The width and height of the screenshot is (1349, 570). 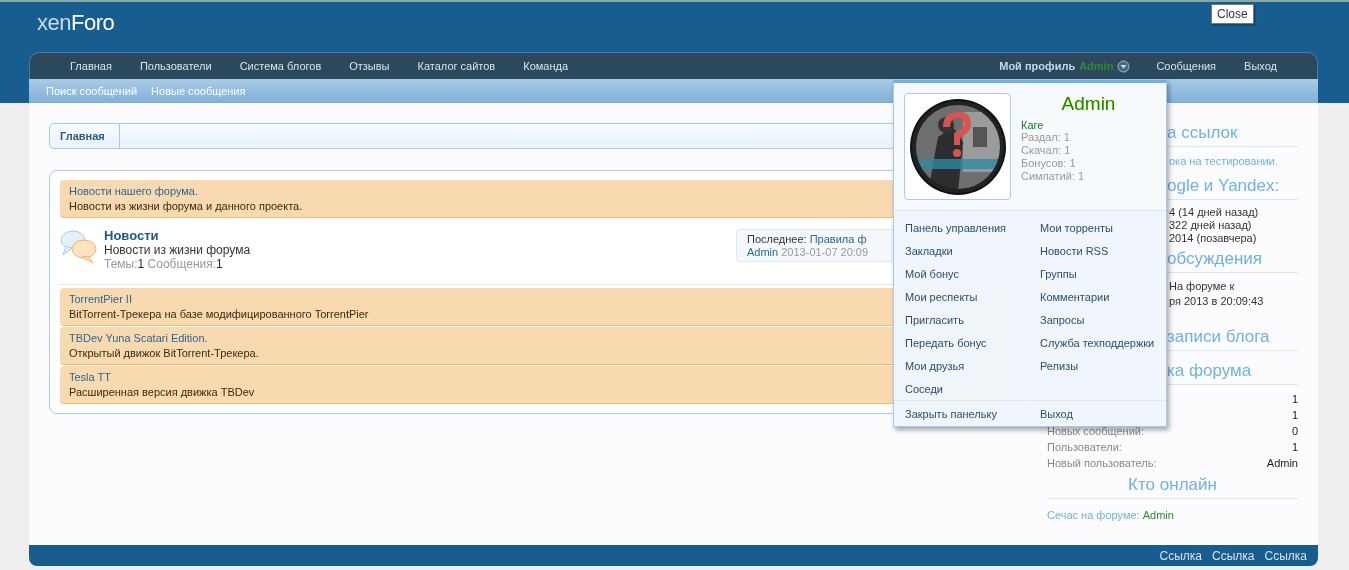 I want to click on forum-title: Новости, so click(x=420, y=235).